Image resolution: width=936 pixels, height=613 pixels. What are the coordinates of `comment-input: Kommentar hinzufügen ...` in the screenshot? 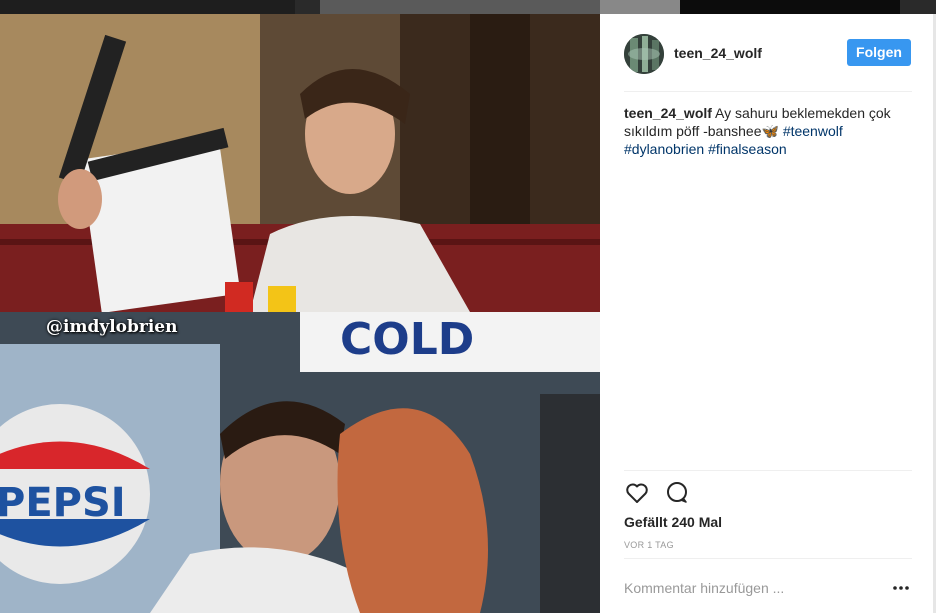 It's located at (749, 588).